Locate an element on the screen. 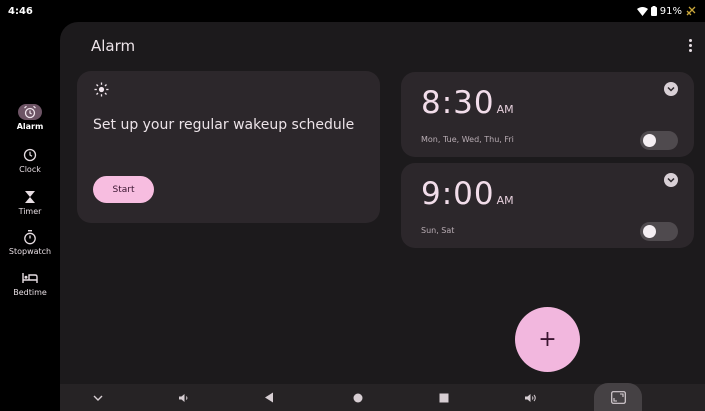 The image size is (705, 411). home-button is located at coordinates (358, 397).